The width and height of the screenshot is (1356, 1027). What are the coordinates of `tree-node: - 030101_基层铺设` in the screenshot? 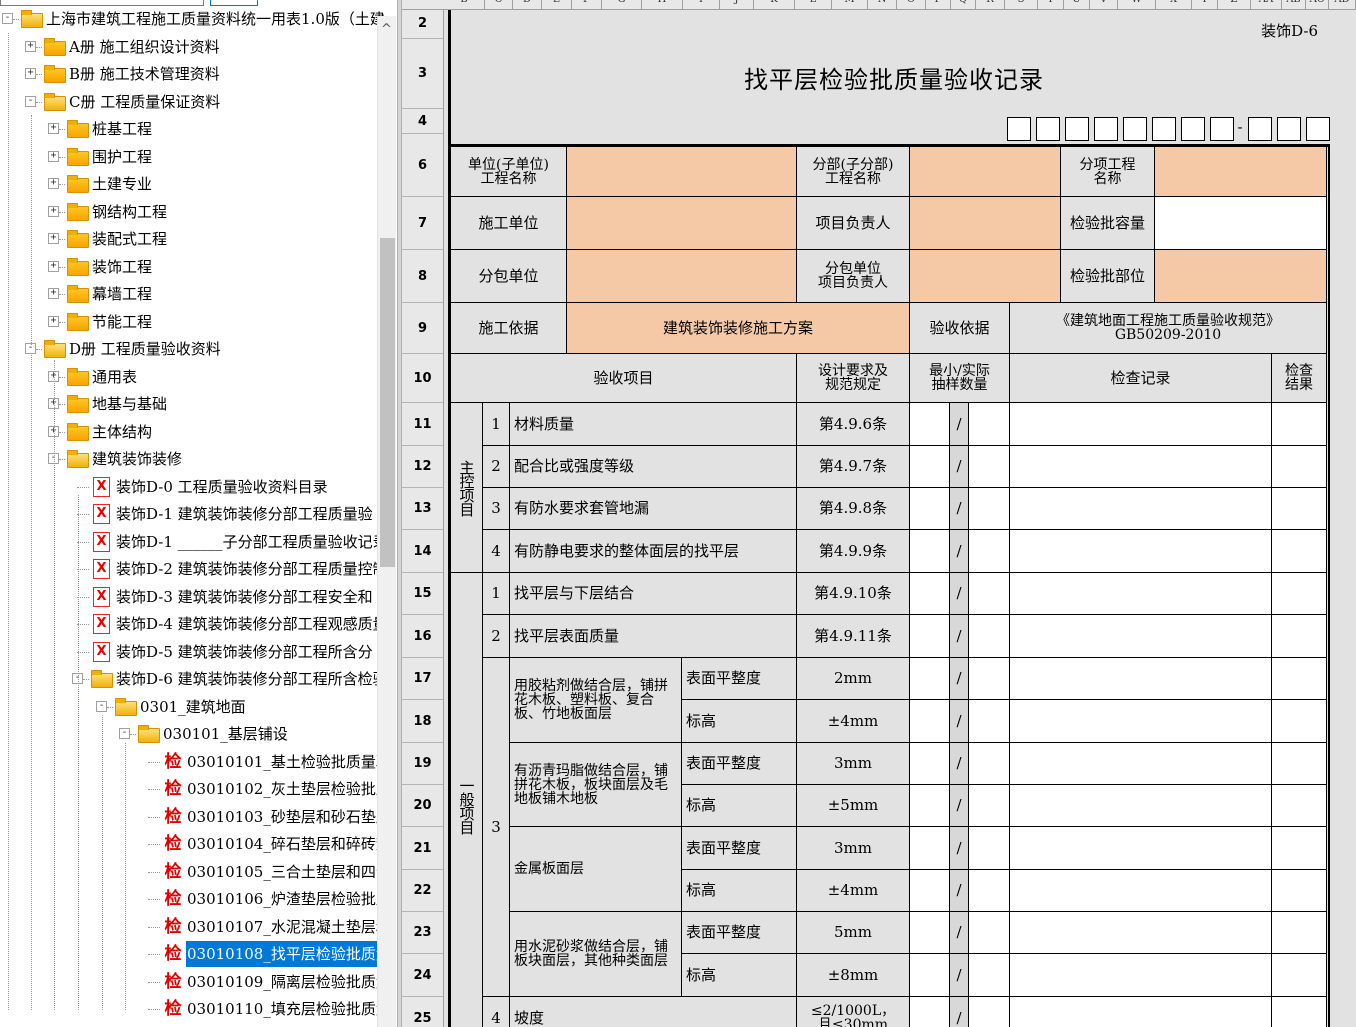 It's located at (188, 734).